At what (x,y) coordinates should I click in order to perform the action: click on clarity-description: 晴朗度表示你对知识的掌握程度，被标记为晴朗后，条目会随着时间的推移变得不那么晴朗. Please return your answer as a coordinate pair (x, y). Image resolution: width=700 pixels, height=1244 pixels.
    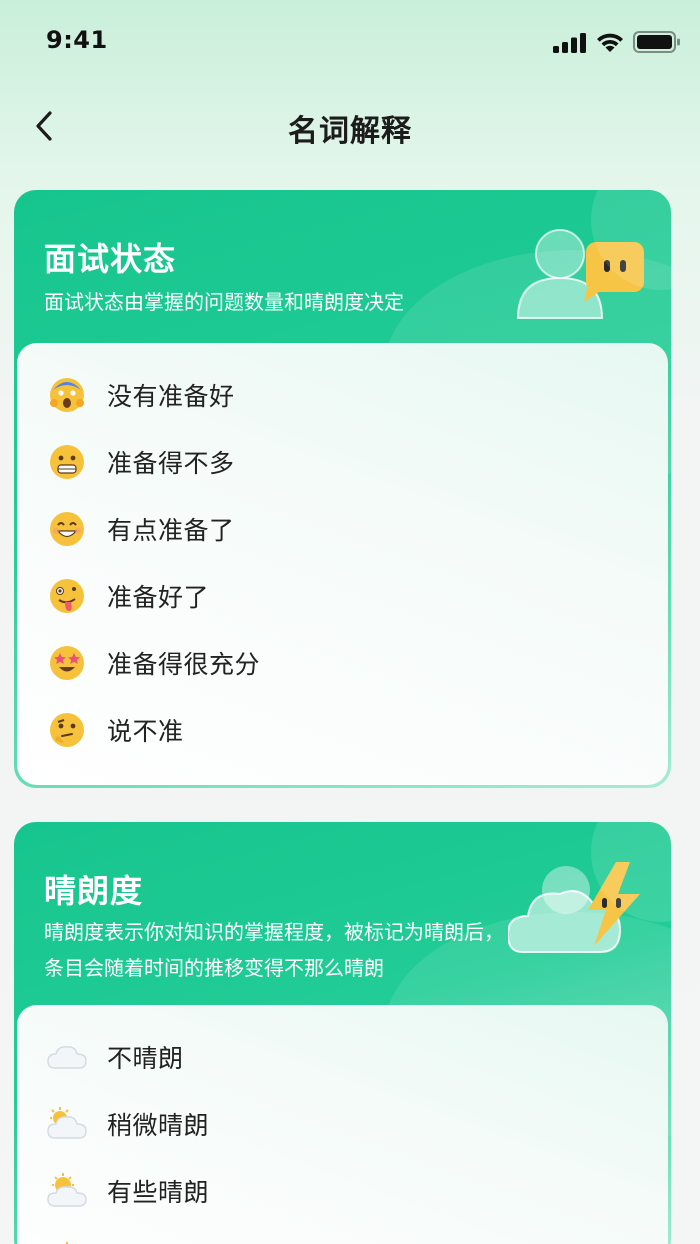
    Looking at the image, I should click on (274, 950).